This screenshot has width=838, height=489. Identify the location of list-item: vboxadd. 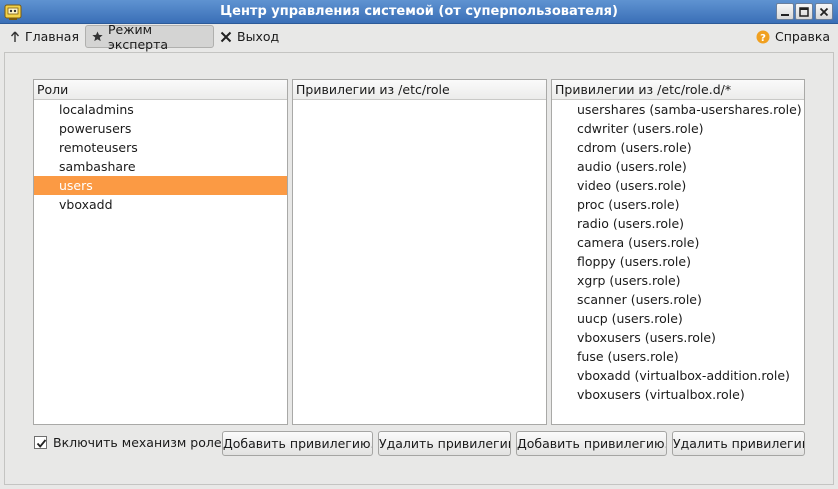
(160, 204).